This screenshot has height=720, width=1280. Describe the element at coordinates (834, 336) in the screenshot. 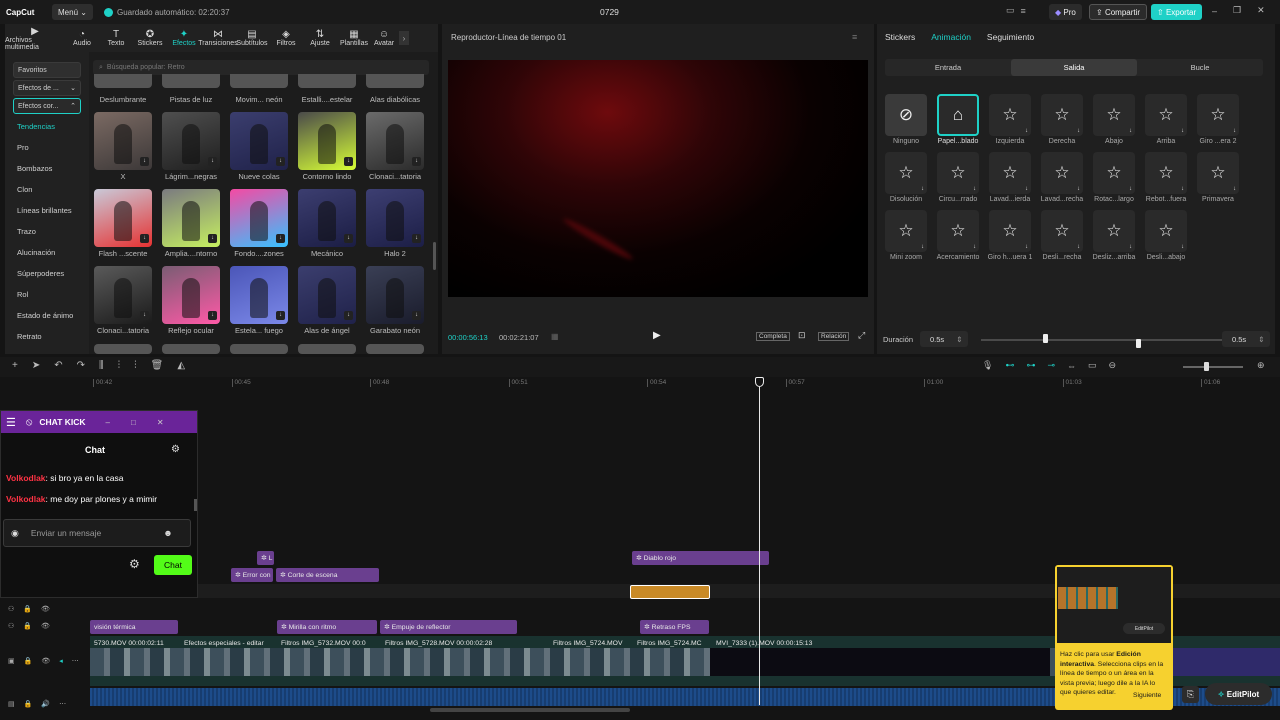

I see `ratio-button: Relación` at that location.